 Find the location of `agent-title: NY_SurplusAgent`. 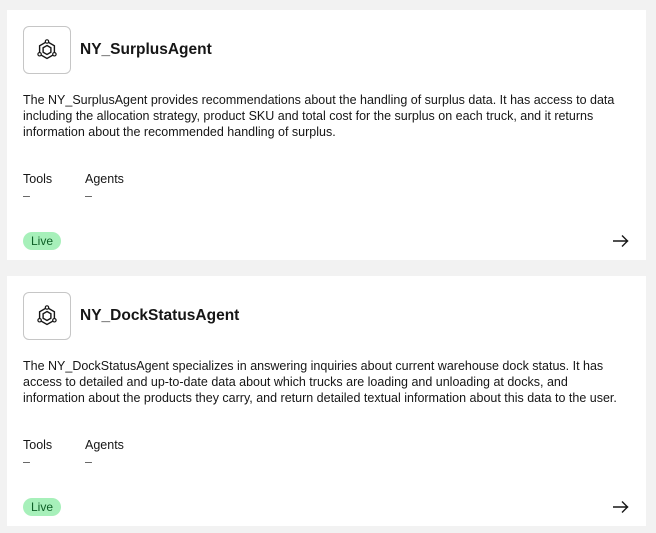

agent-title: NY_SurplusAgent is located at coordinates (146, 49).